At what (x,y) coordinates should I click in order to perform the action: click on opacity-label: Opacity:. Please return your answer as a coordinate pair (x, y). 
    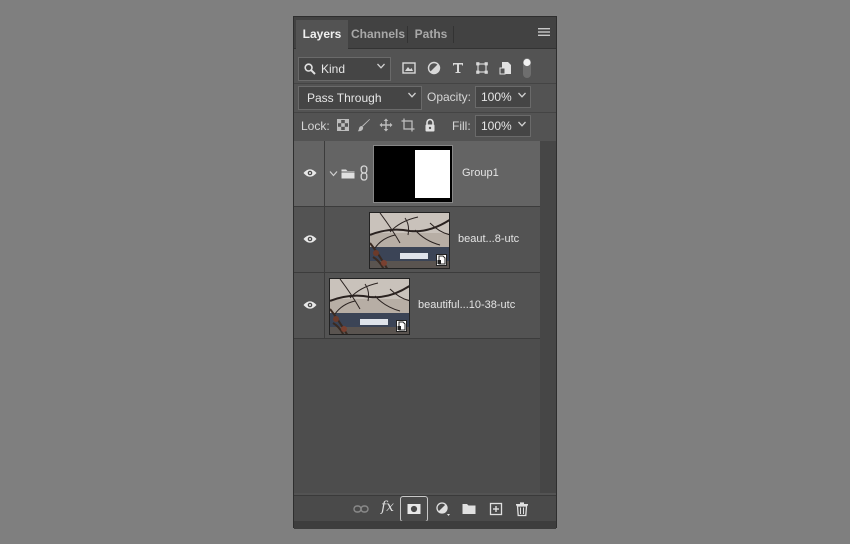
    Looking at the image, I should click on (449, 97).